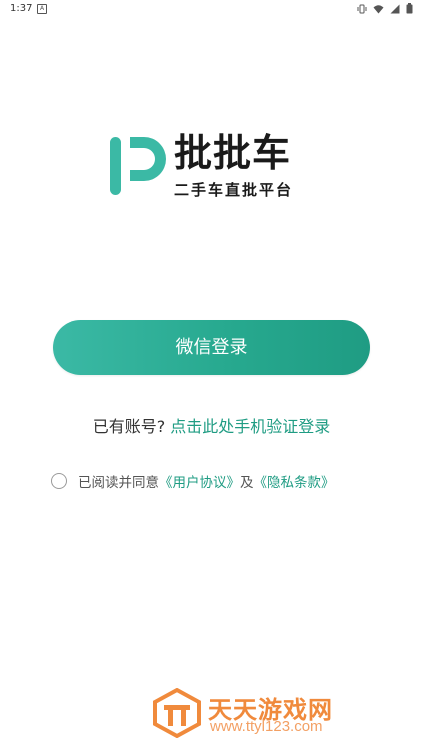  What do you see at coordinates (59, 481) in the screenshot?
I see `agreement-checkbox` at bounding box center [59, 481].